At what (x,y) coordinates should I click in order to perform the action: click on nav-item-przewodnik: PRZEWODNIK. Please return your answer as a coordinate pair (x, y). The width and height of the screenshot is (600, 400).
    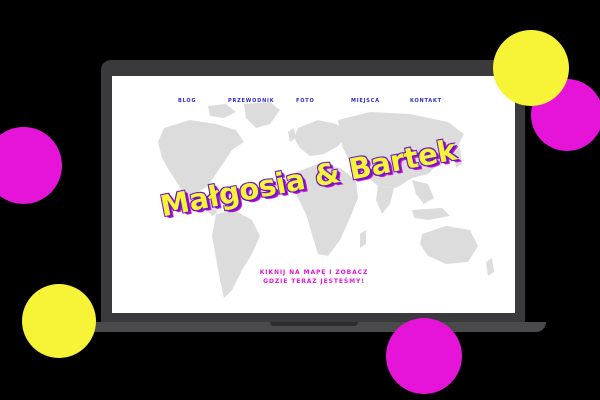
    Looking at the image, I should click on (251, 101).